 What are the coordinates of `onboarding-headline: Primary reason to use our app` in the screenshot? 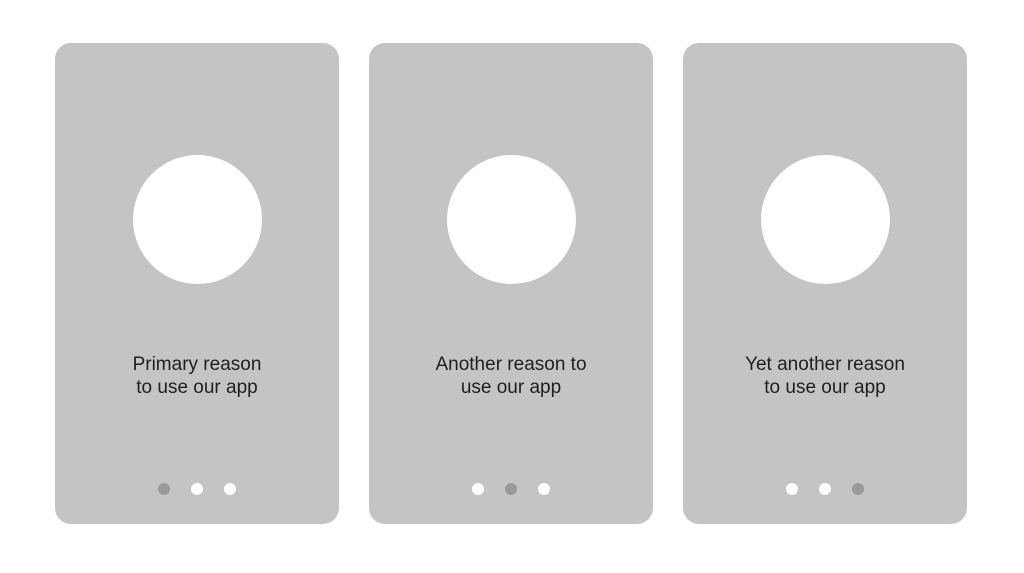 It's located at (197, 376).